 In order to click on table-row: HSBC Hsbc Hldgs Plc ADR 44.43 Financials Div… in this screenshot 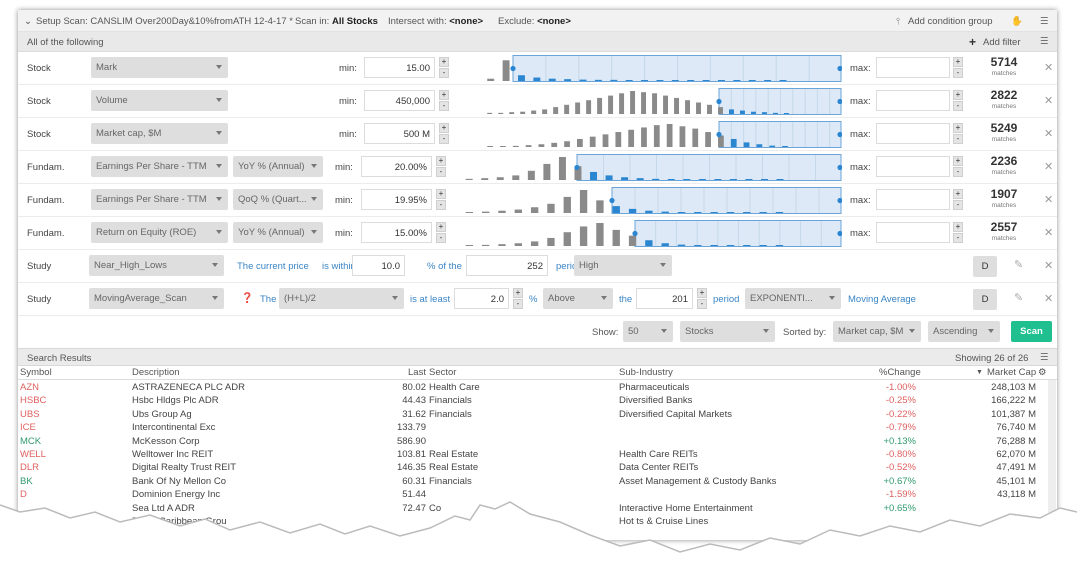, I will do `click(537, 400)`.